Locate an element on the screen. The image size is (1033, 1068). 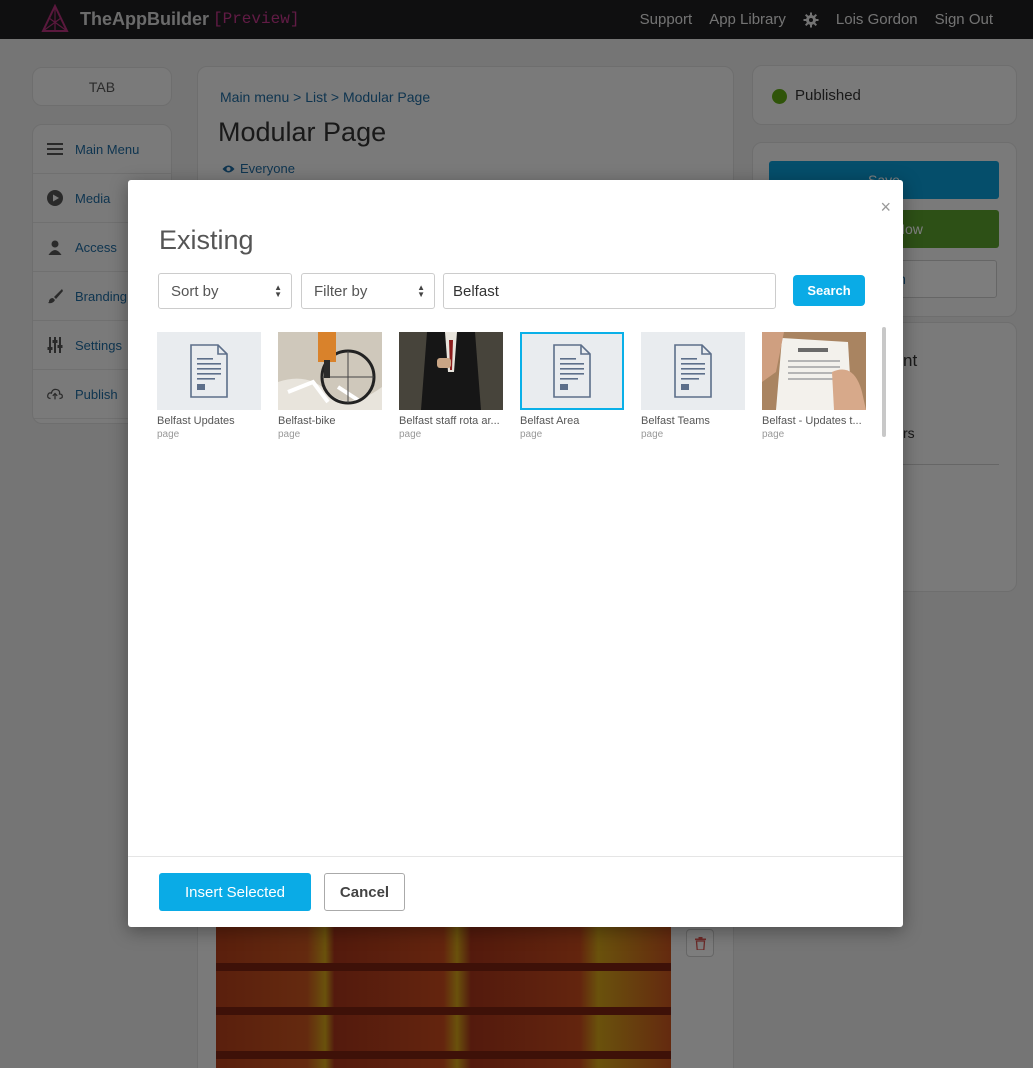
result-card: Belfast Teams page is located at coordinates (693, 386).